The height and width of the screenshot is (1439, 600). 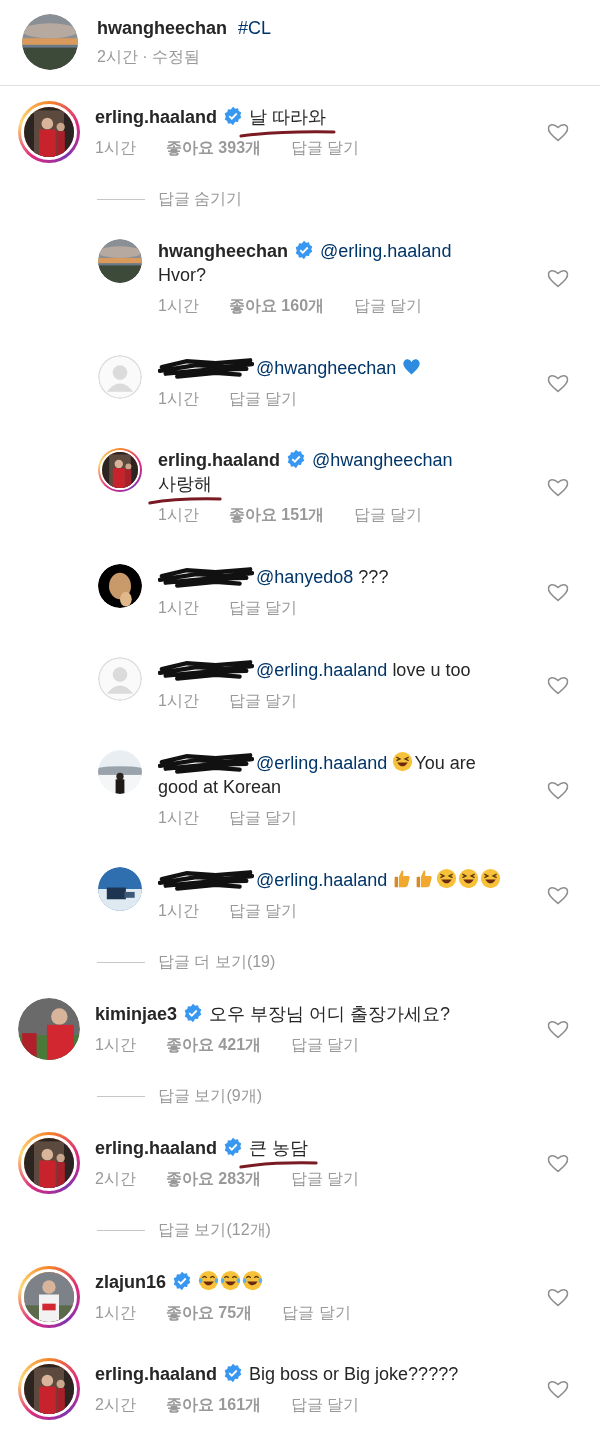 What do you see at coordinates (131, 1282) in the screenshot?
I see `username: zlajun16` at bounding box center [131, 1282].